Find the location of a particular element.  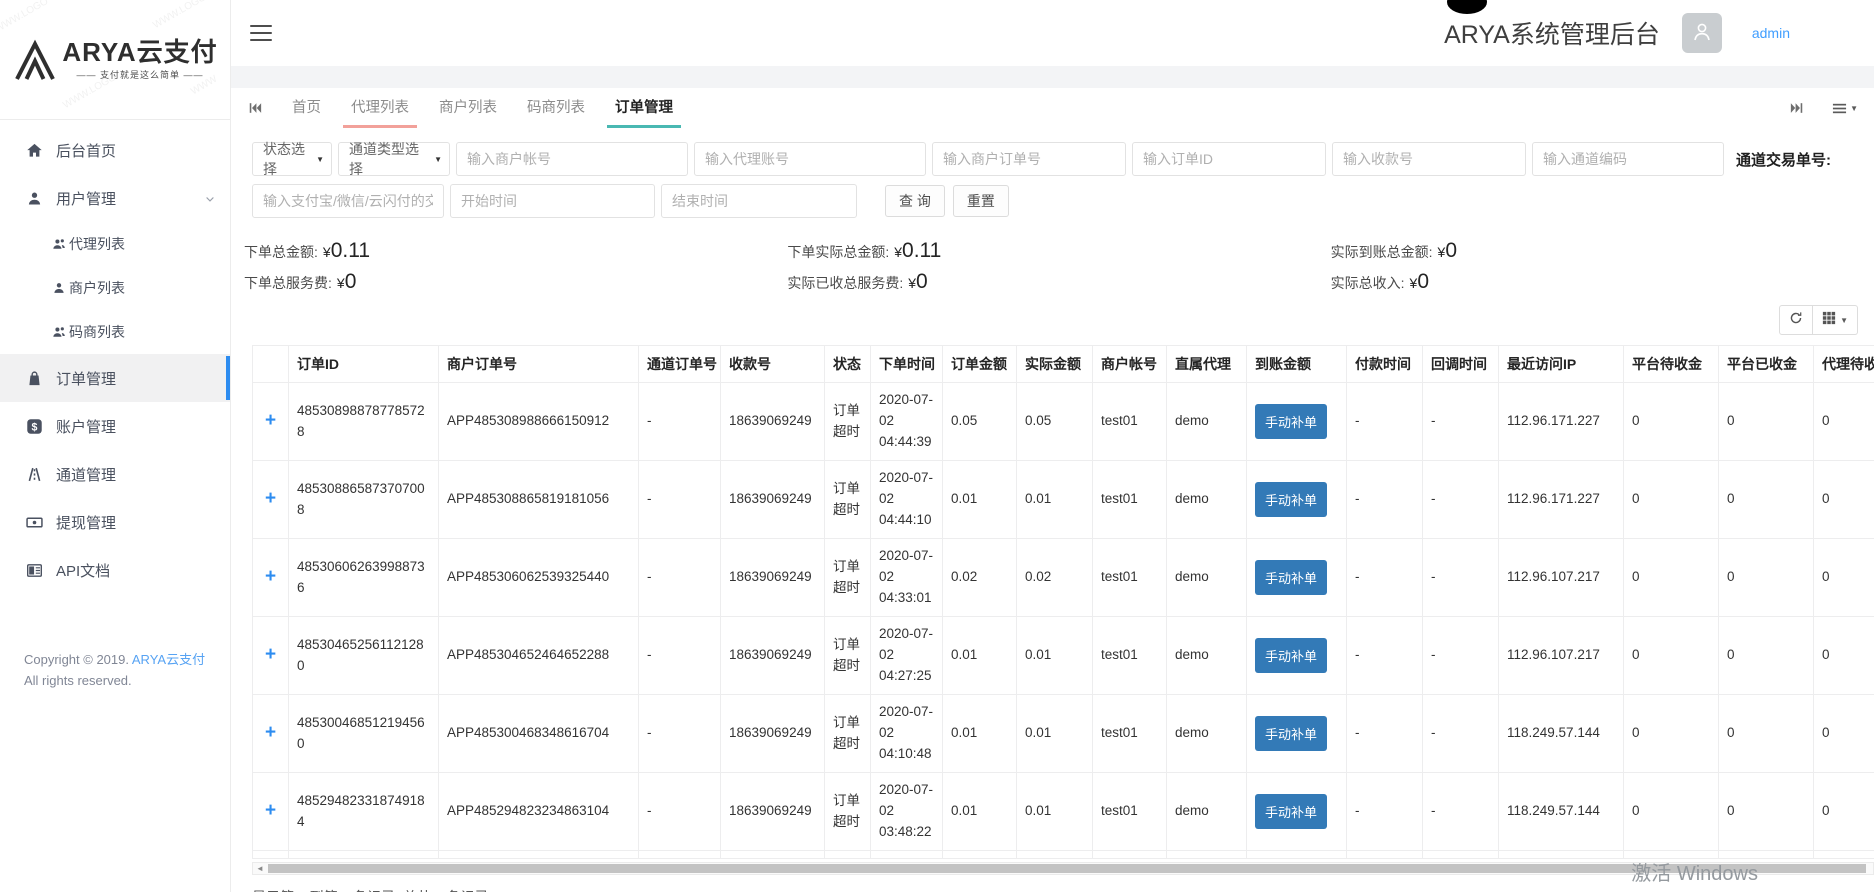

sidebar-item-code-merchant-list: 码商列表 is located at coordinates (115, 332).